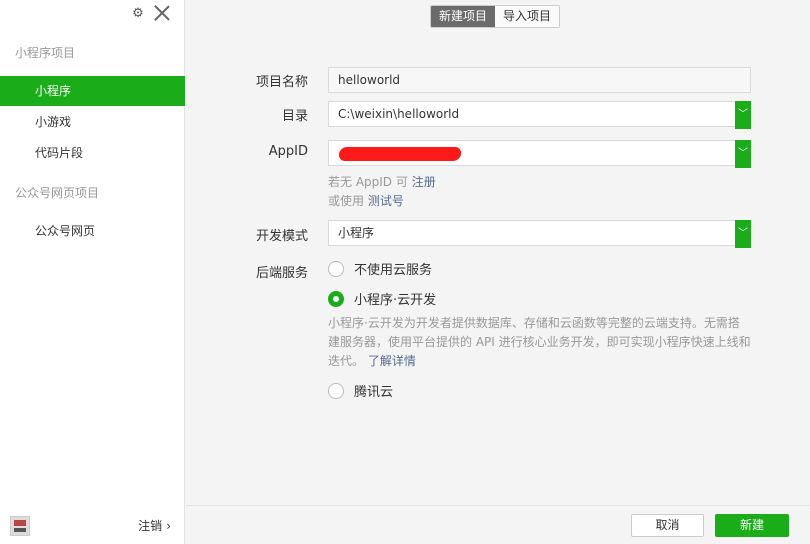 This screenshot has width=810, height=544. I want to click on directory-value: C:\weixin\helloworld, so click(399, 114).